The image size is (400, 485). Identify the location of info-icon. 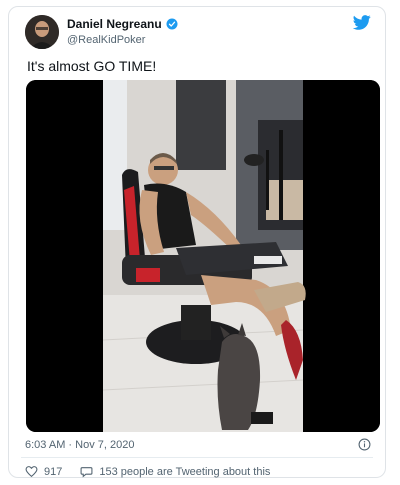
(364, 444).